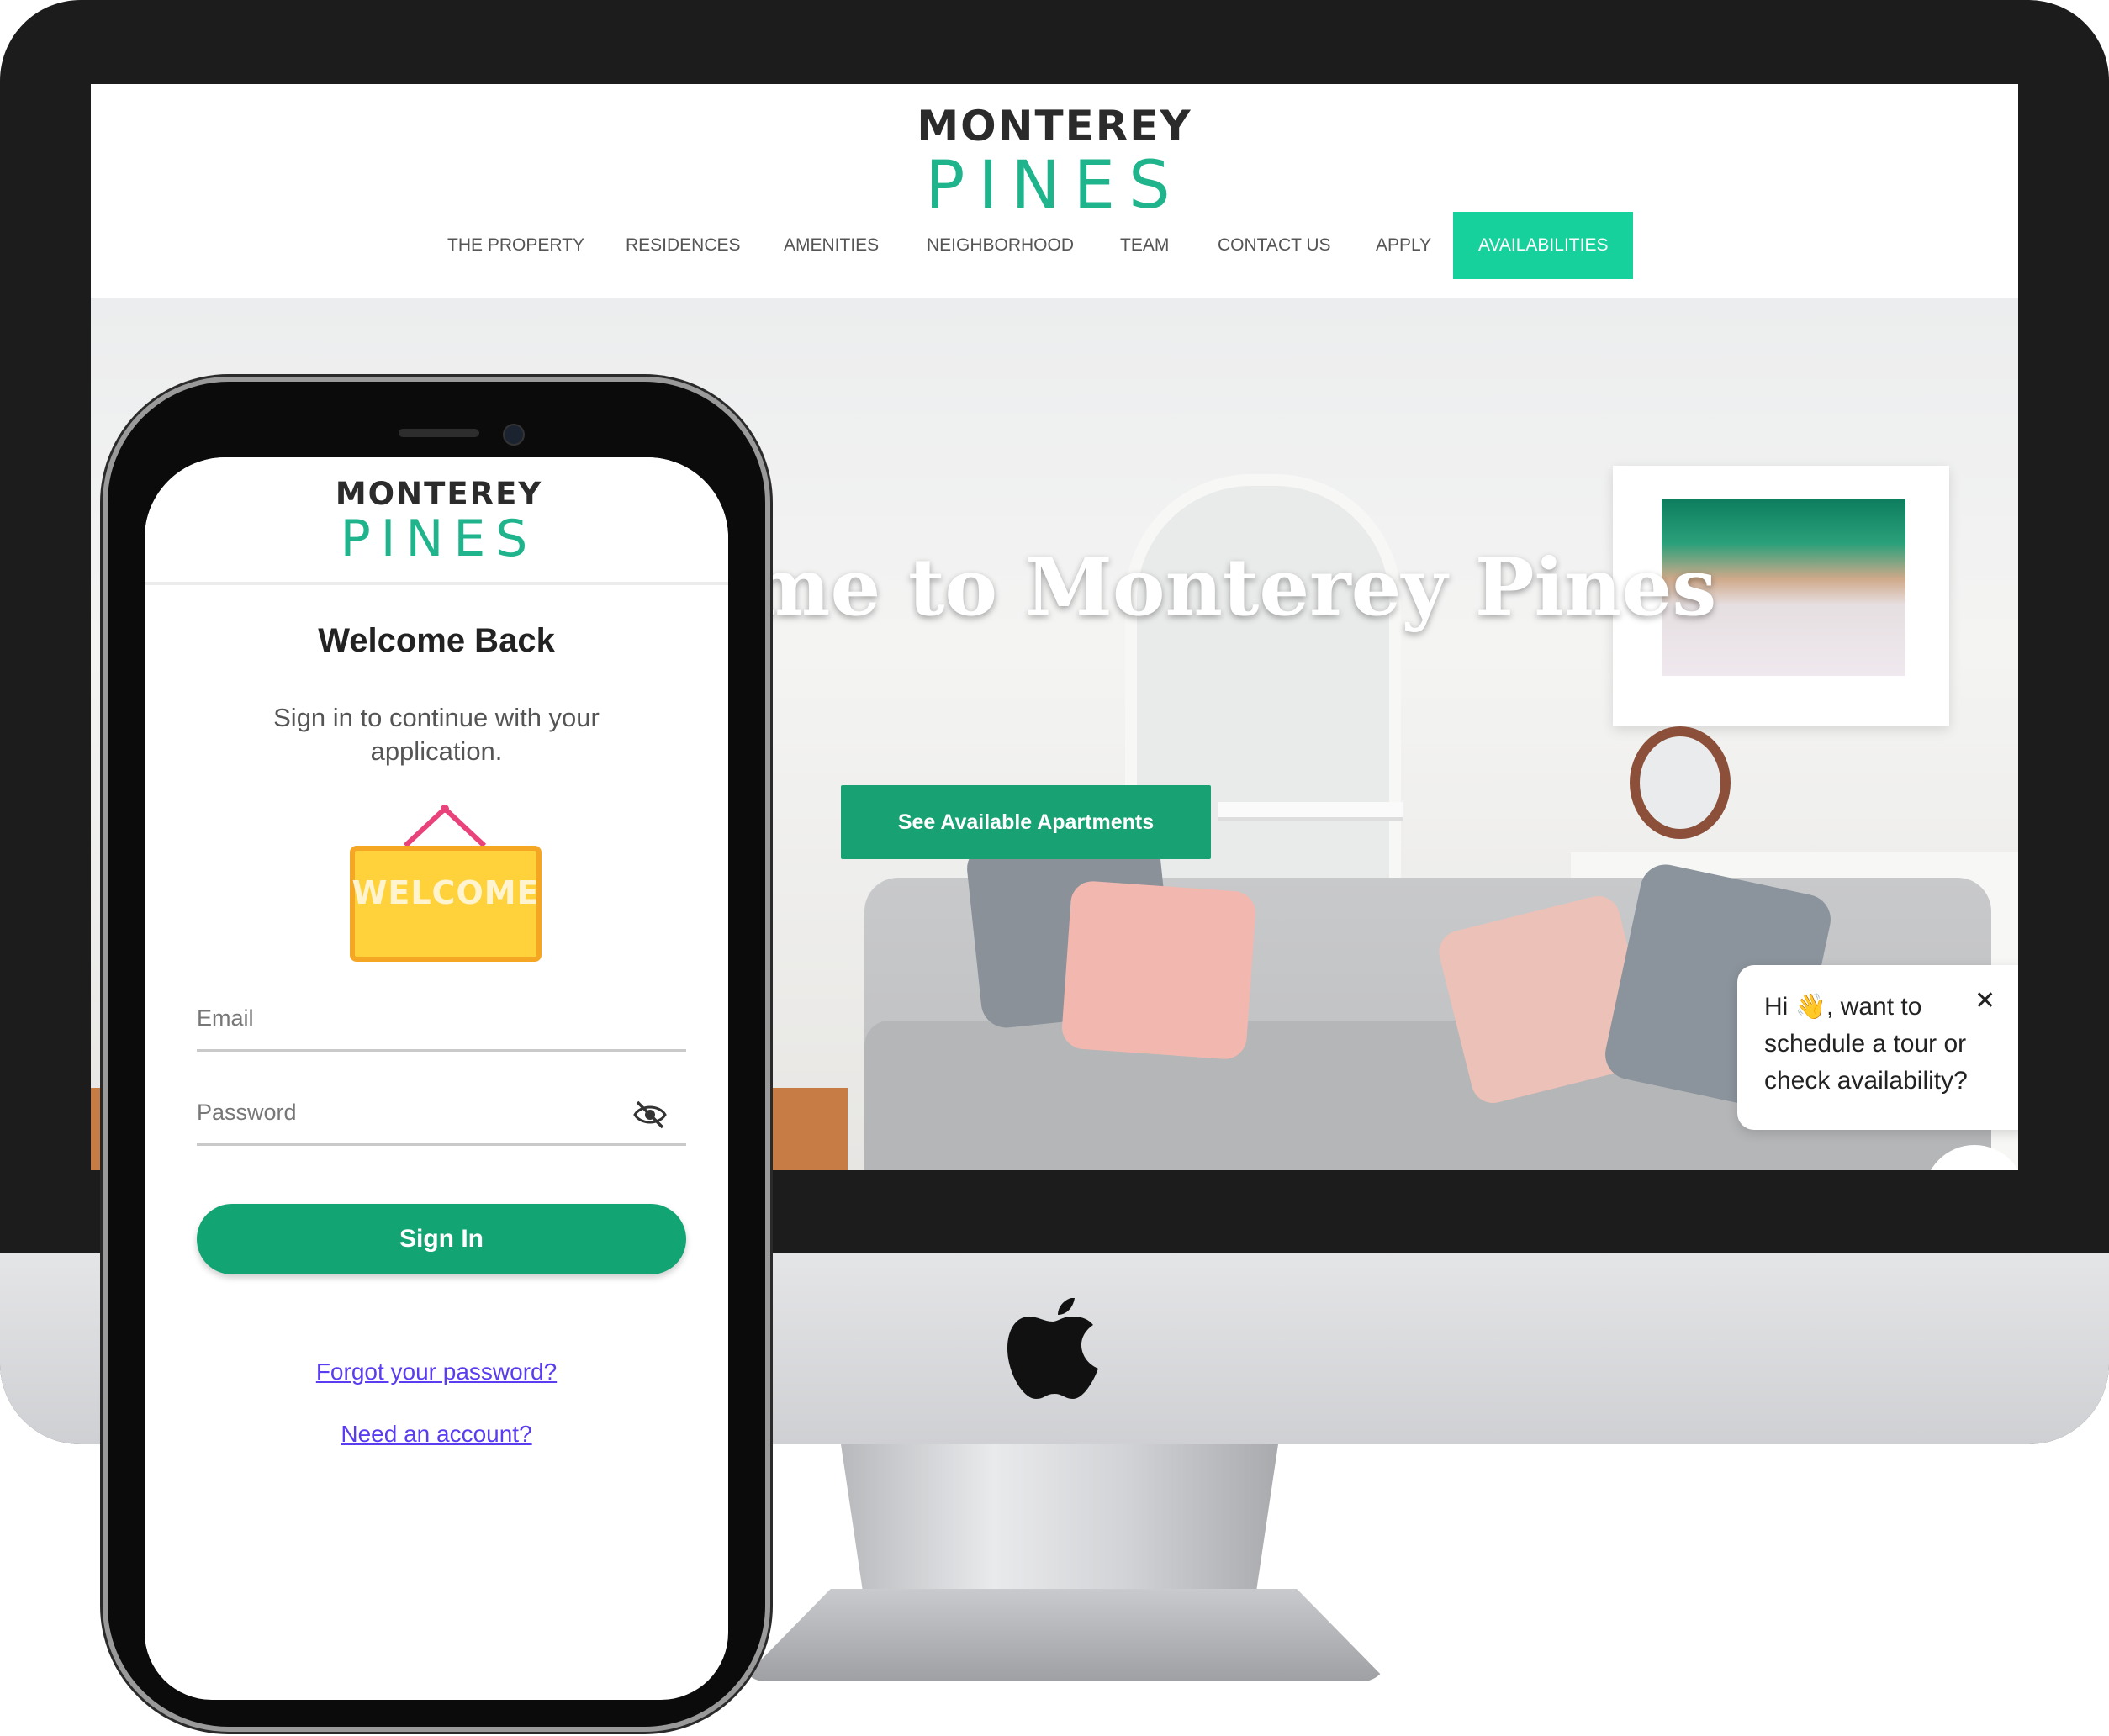 The image size is (2109, 1736). What do you see at coordinates (439, 538) in the screenshot?
I see `logo-bottom-text: PINES` at bounding box center [439, 538].